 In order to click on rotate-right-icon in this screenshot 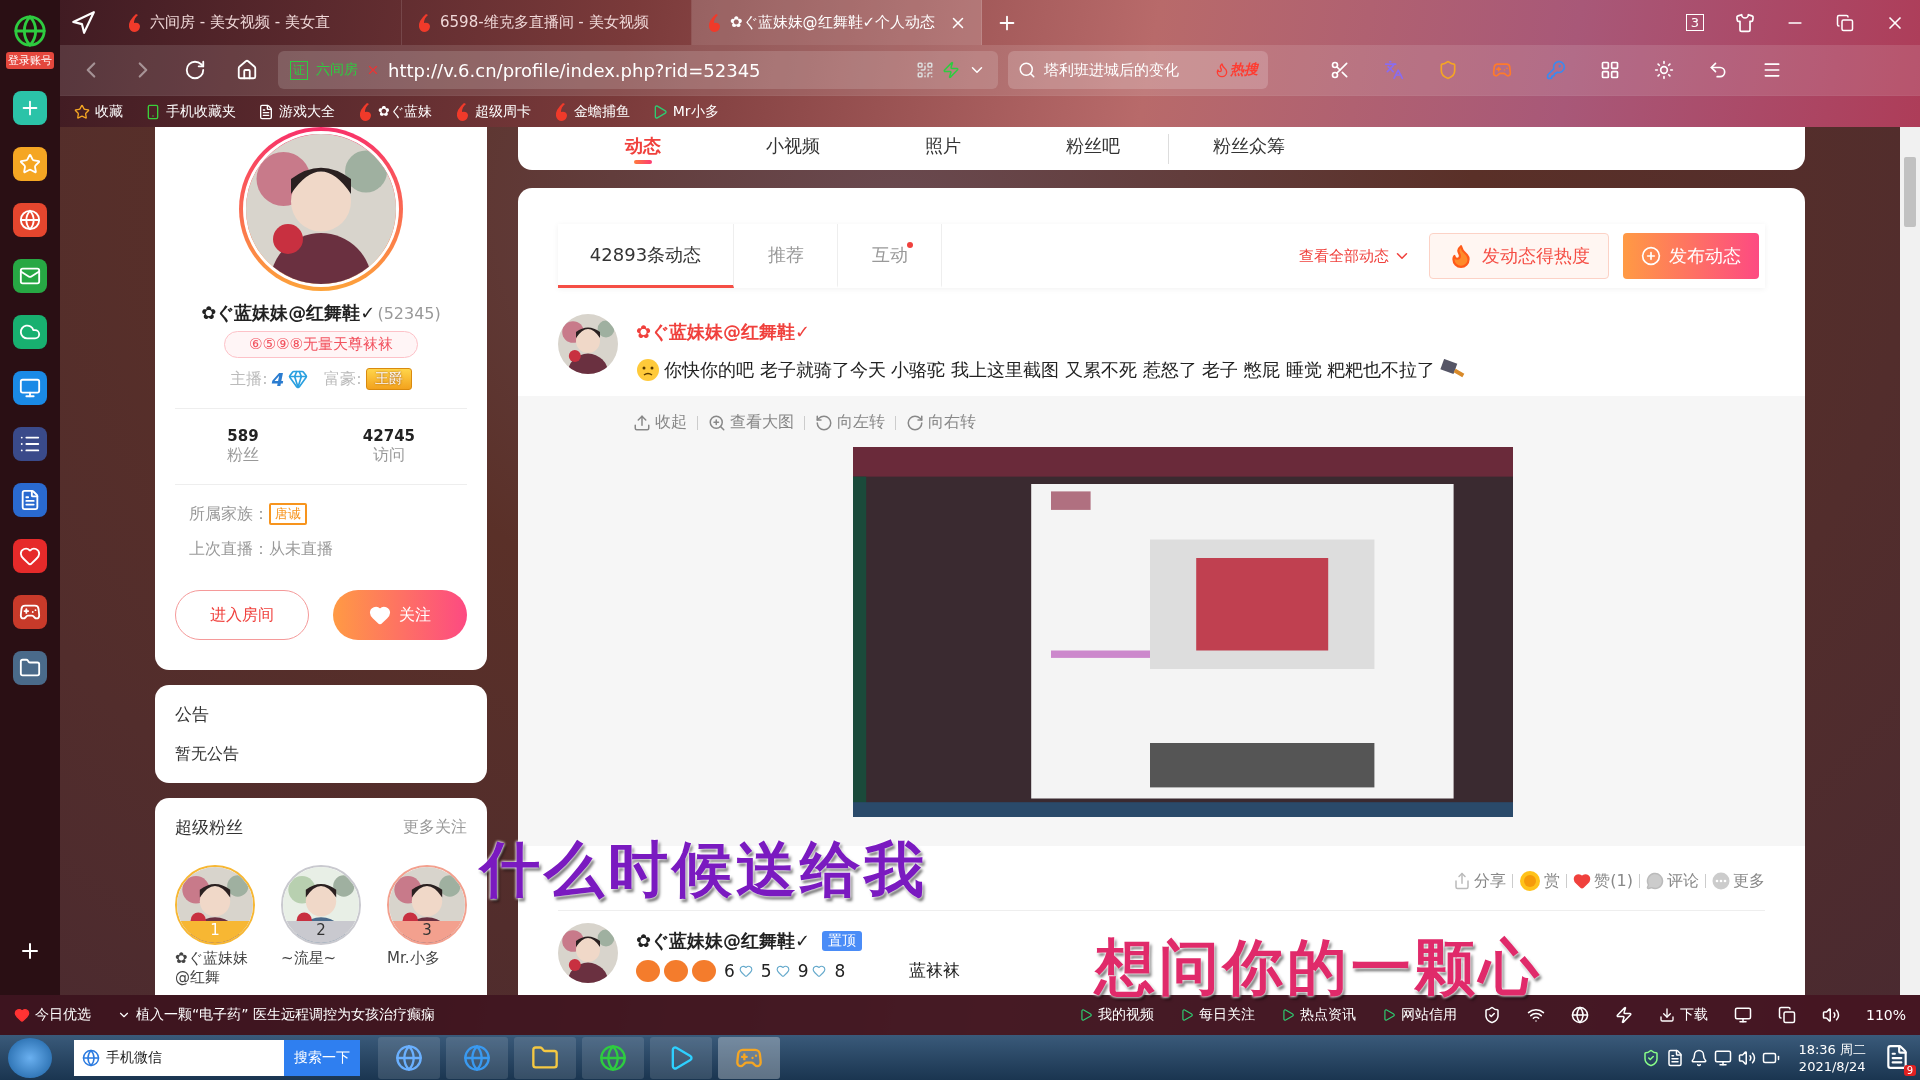, I will do `click(915, 422)`.